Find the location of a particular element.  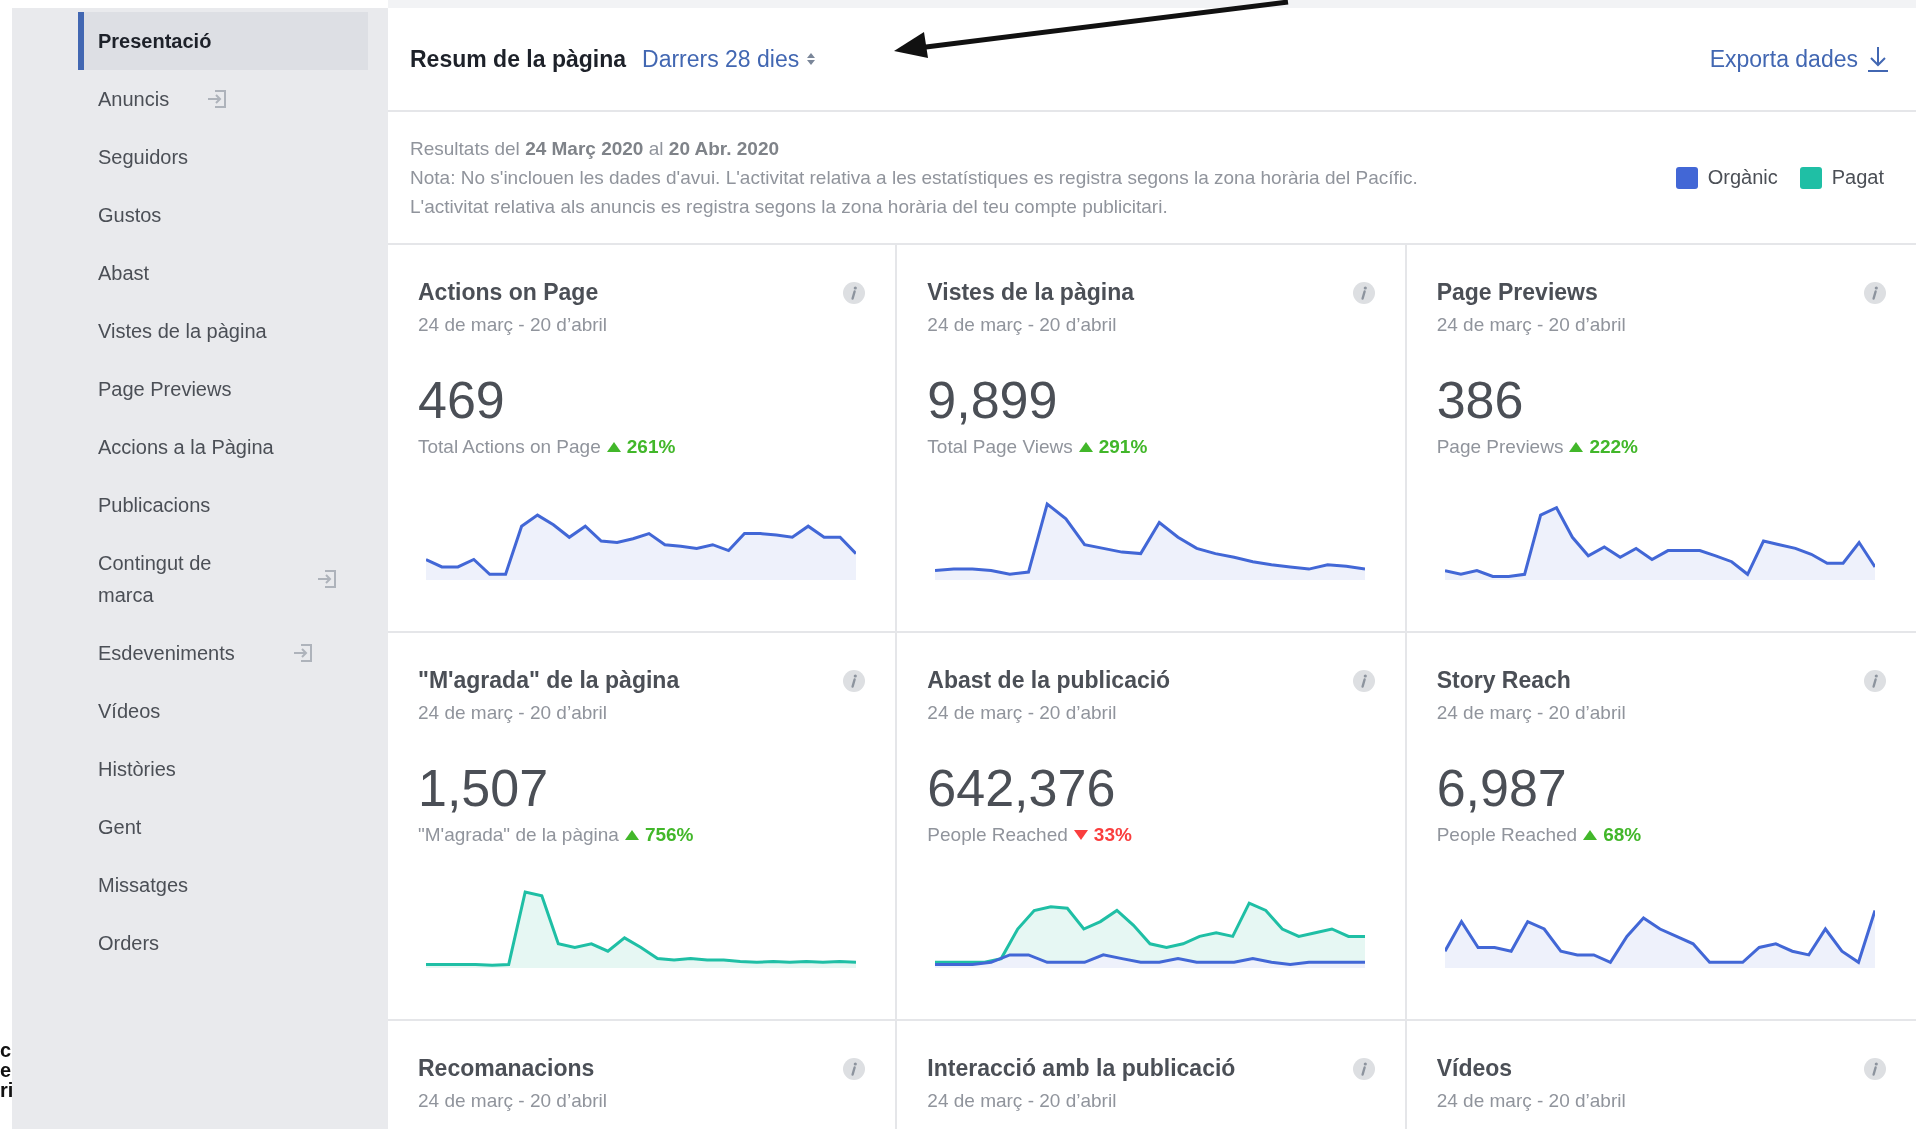

card-title: Abast de la publicació is located at coordinates (1049, 680).